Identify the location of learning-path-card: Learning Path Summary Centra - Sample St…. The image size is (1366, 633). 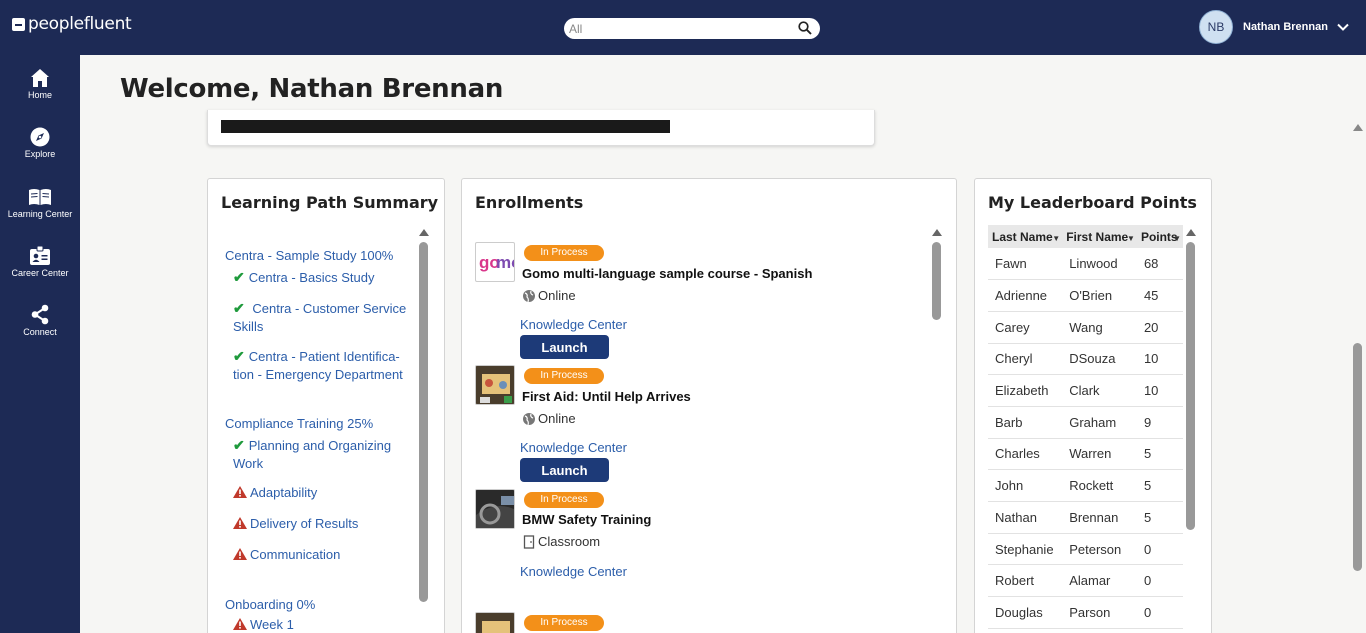
(326, 405).